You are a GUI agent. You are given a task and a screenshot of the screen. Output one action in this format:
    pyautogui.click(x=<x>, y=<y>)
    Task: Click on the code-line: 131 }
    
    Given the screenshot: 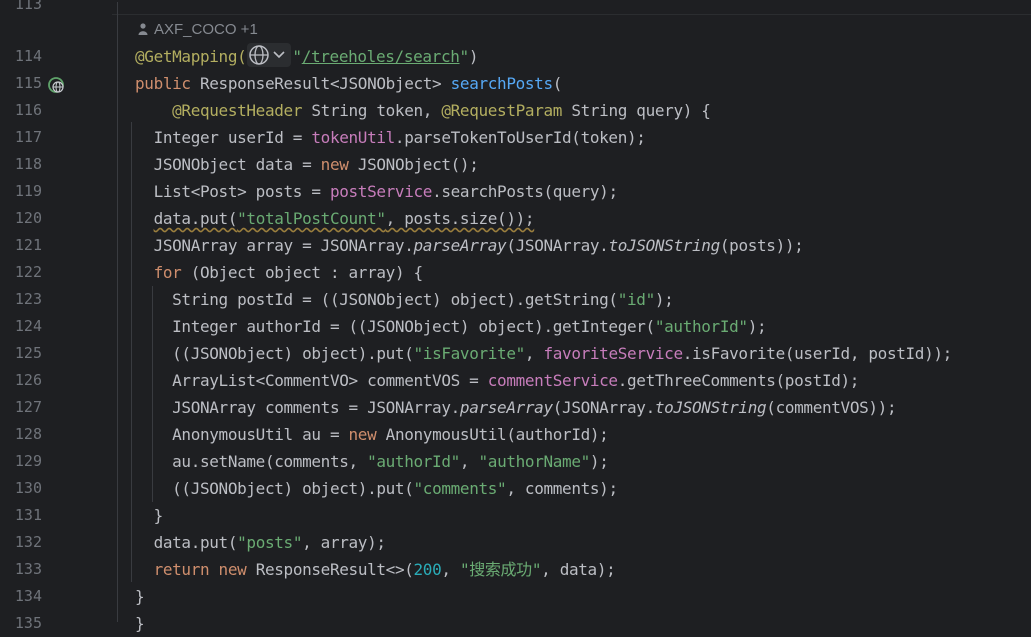 What is the action you would take?
    pyautogui.click(x=515, y=515)
    